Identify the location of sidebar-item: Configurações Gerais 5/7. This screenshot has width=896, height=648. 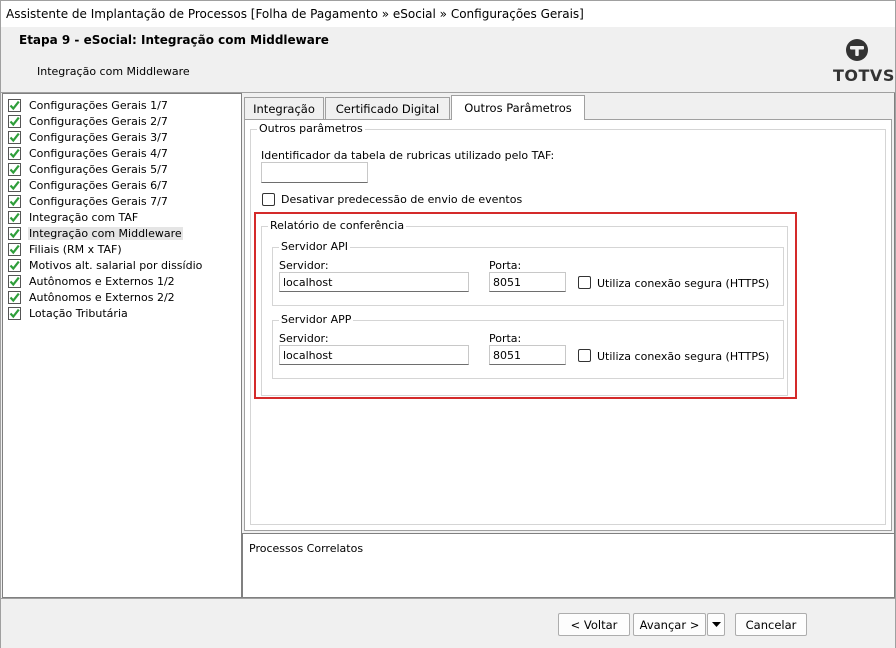
(88, 169).